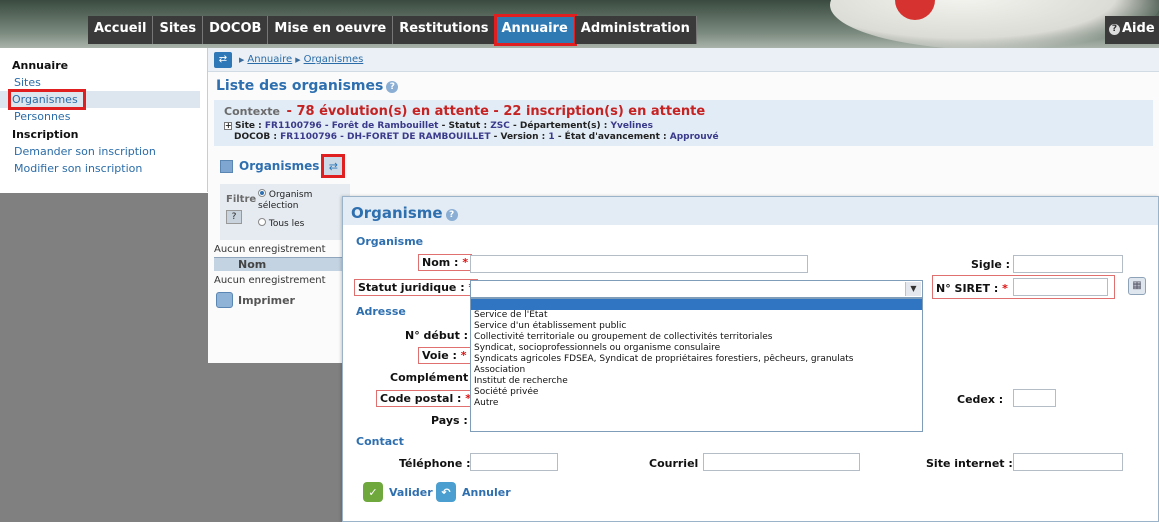 This screenshot has height=522, width=1159. I want to click on voie-label: Voie : *, so click(444, 355).